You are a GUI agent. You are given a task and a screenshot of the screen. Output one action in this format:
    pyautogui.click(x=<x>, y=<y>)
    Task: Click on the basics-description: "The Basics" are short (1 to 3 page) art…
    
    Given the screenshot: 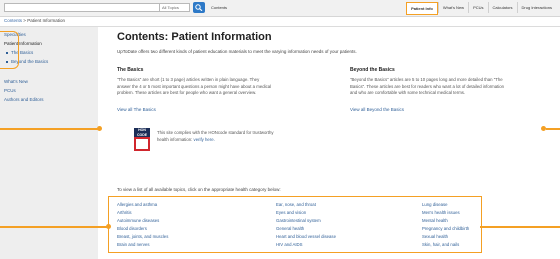 What is the action you would take?
    pyautogui.click(x=194, y=87)
    